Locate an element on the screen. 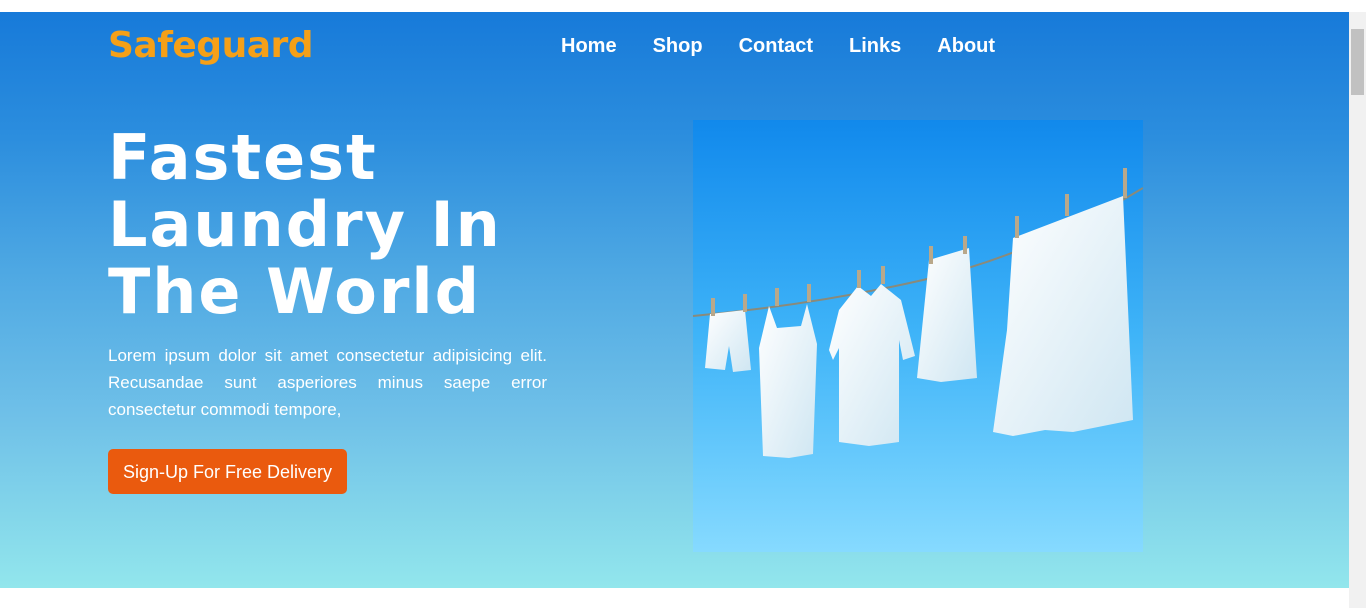 The height and width of the screenshot is (608, 1366). vertical-scrollbar is located at coordinates (1357, 310).